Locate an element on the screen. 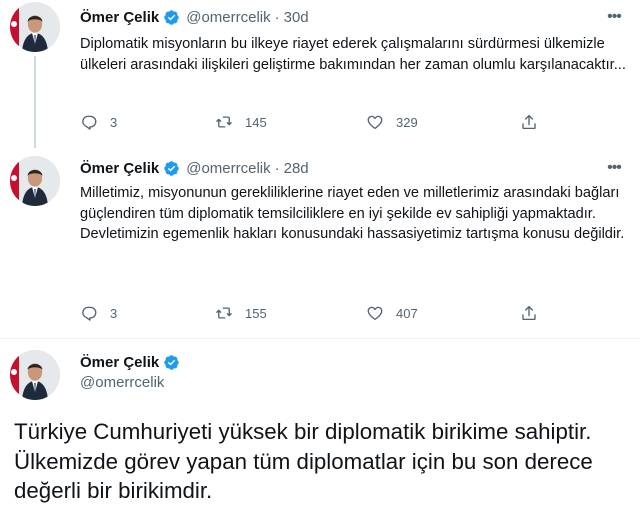 Image resolution: width=640 pixels, height=521 pixels. retweet-count: 155 is located at coordinates (256, 313).